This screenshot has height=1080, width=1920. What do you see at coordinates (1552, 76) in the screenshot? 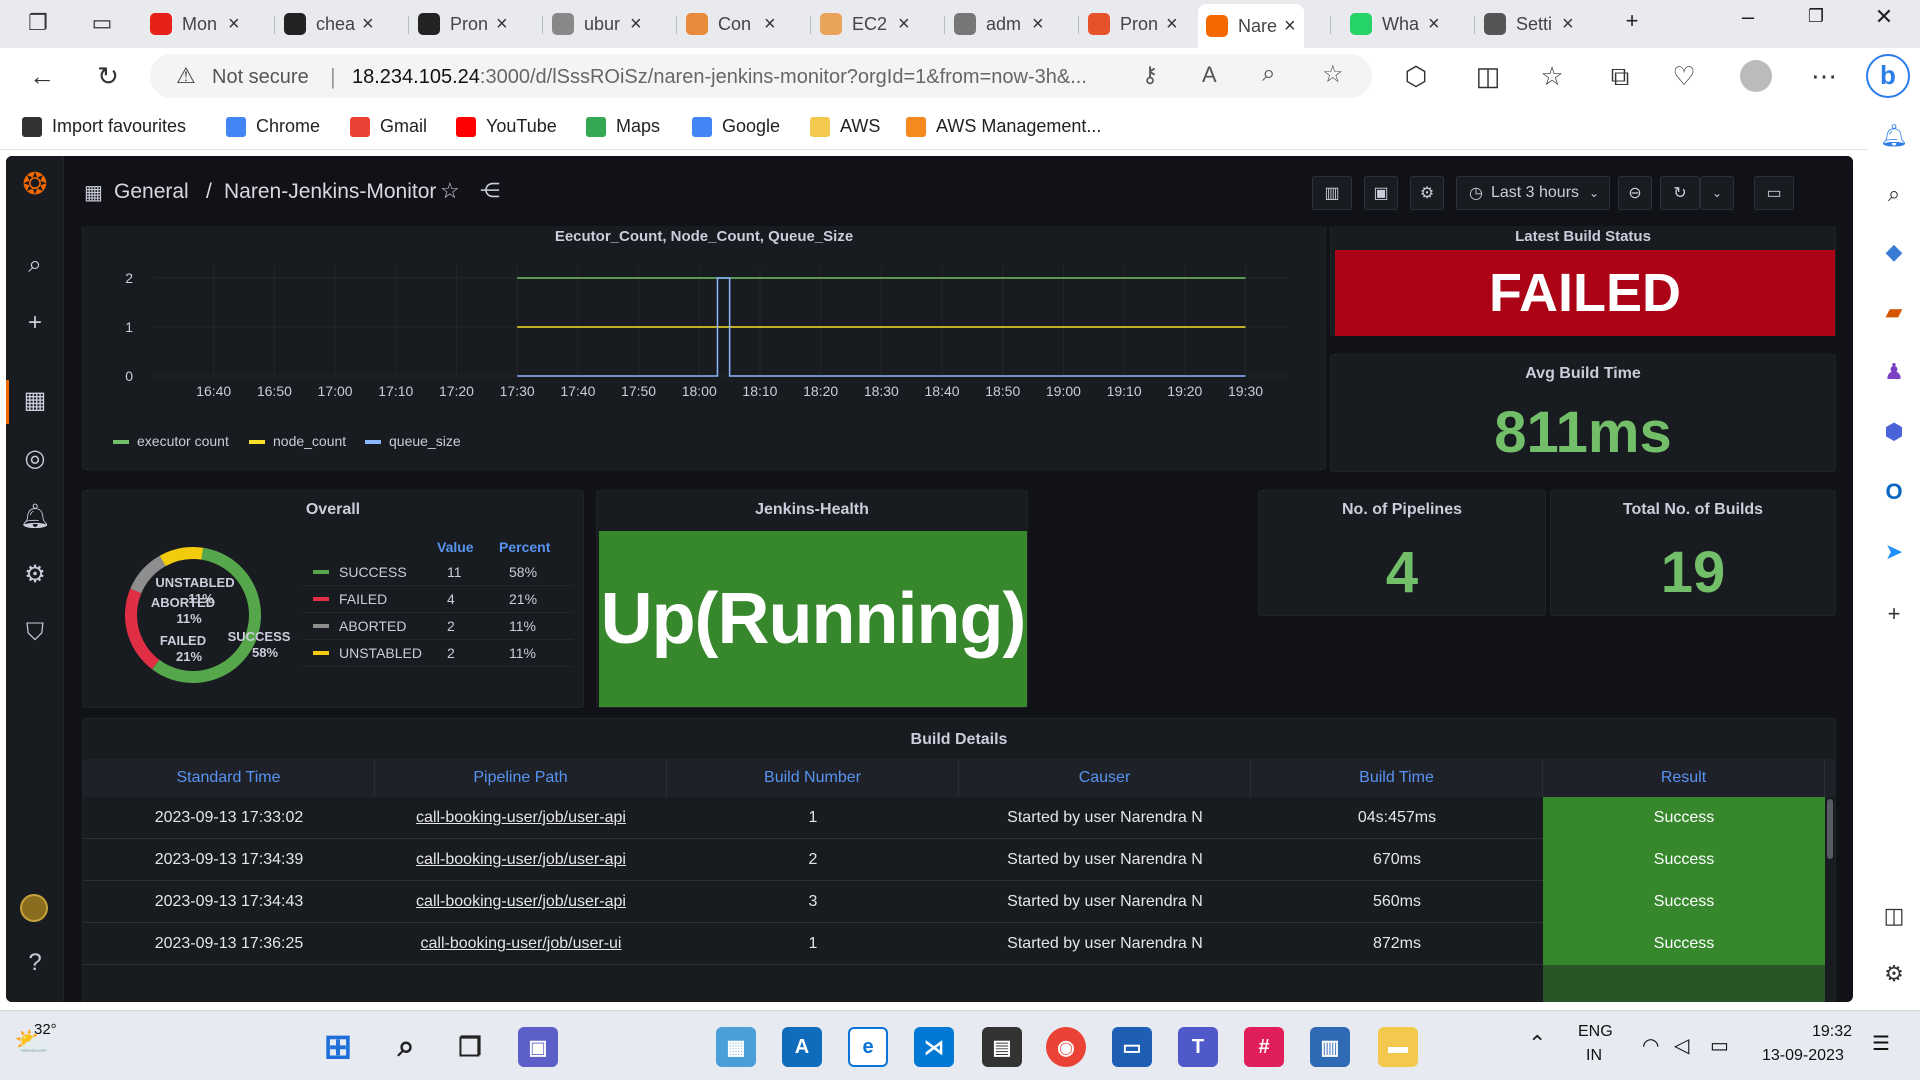
I see `favorites-icon: ☆` at bounding box center [1552, 76].